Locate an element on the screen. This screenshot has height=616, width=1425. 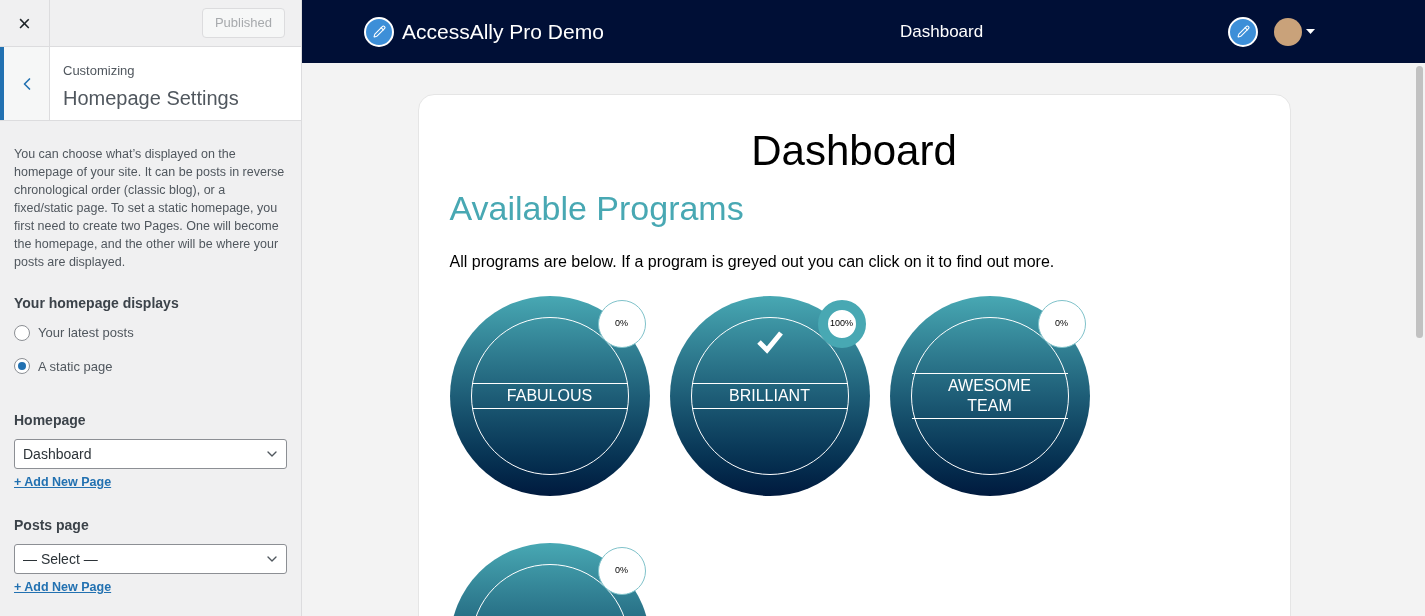
radio-label: A static page is located at coordinates (75, 366).